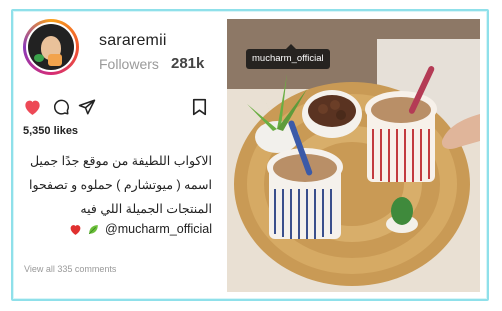 This screenshot has height=311, width=502. What do you see at coordinates (32, 107) in the screenshot?
I see `heart-icon` at bounding box center [32, 107].